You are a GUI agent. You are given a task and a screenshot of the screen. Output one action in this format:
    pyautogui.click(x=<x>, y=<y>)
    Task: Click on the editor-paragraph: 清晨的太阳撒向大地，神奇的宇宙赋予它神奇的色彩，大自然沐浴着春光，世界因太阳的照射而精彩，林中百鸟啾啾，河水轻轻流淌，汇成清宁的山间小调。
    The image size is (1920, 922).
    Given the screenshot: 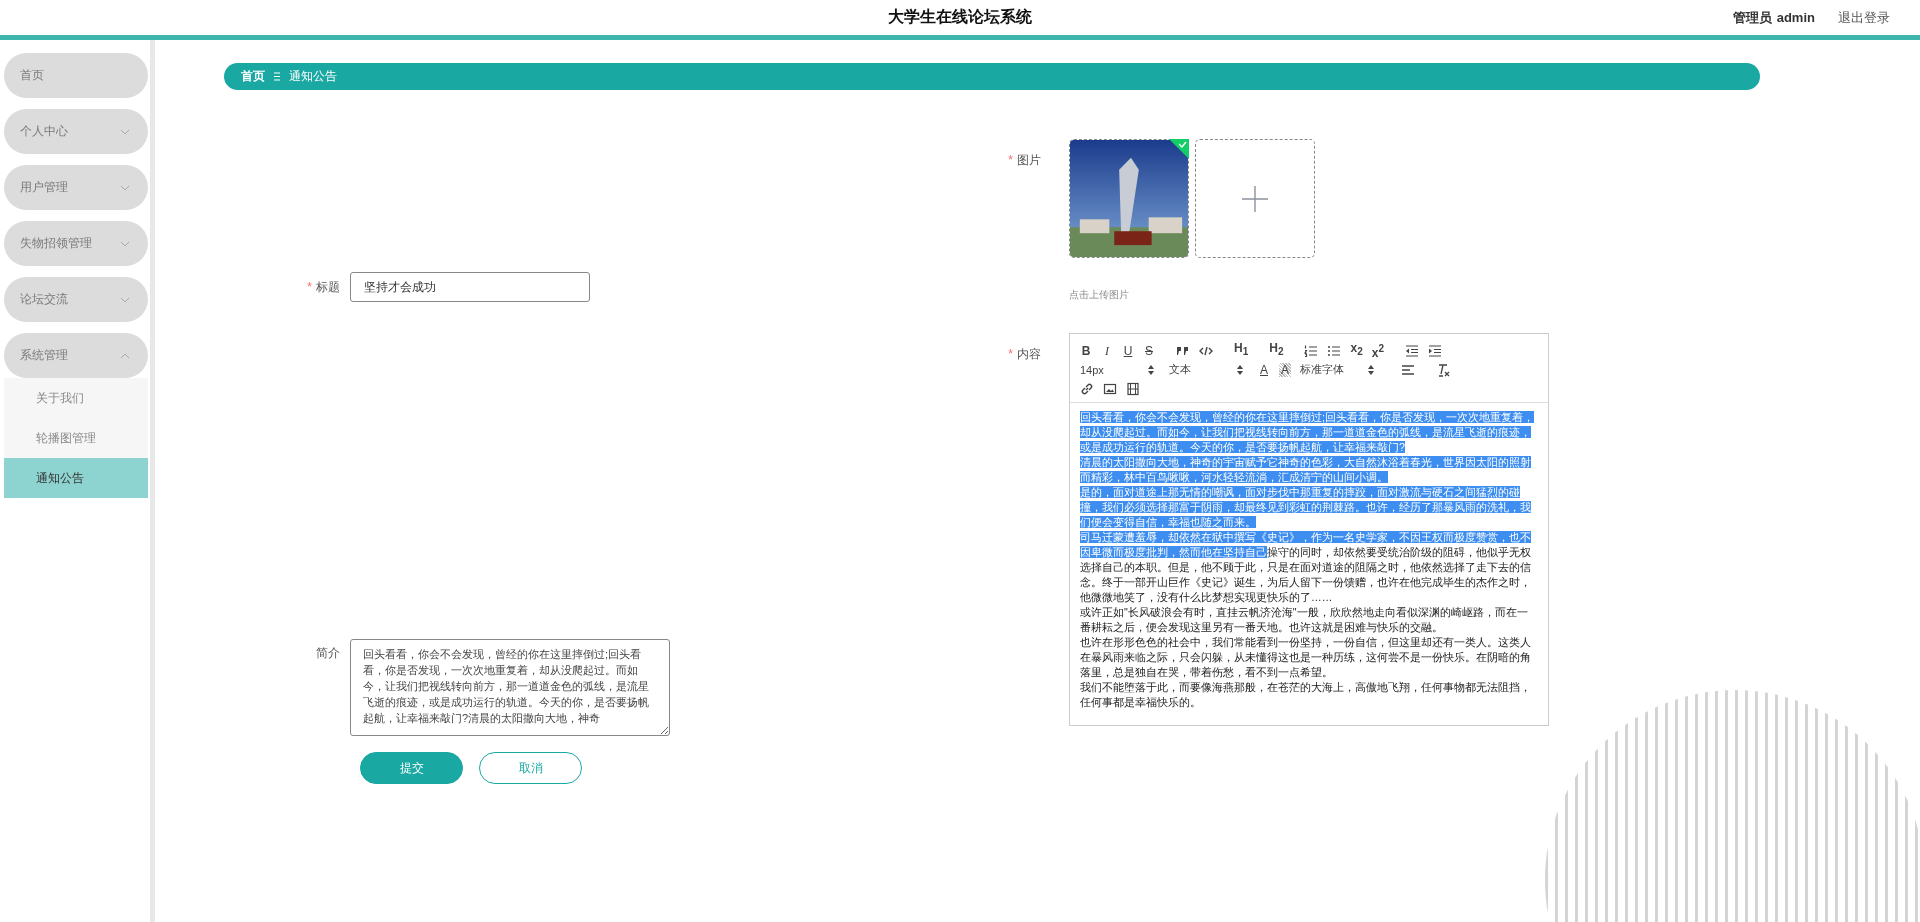 What is the action you would take?
    pyautogui.click(x=1306, y=470)
    